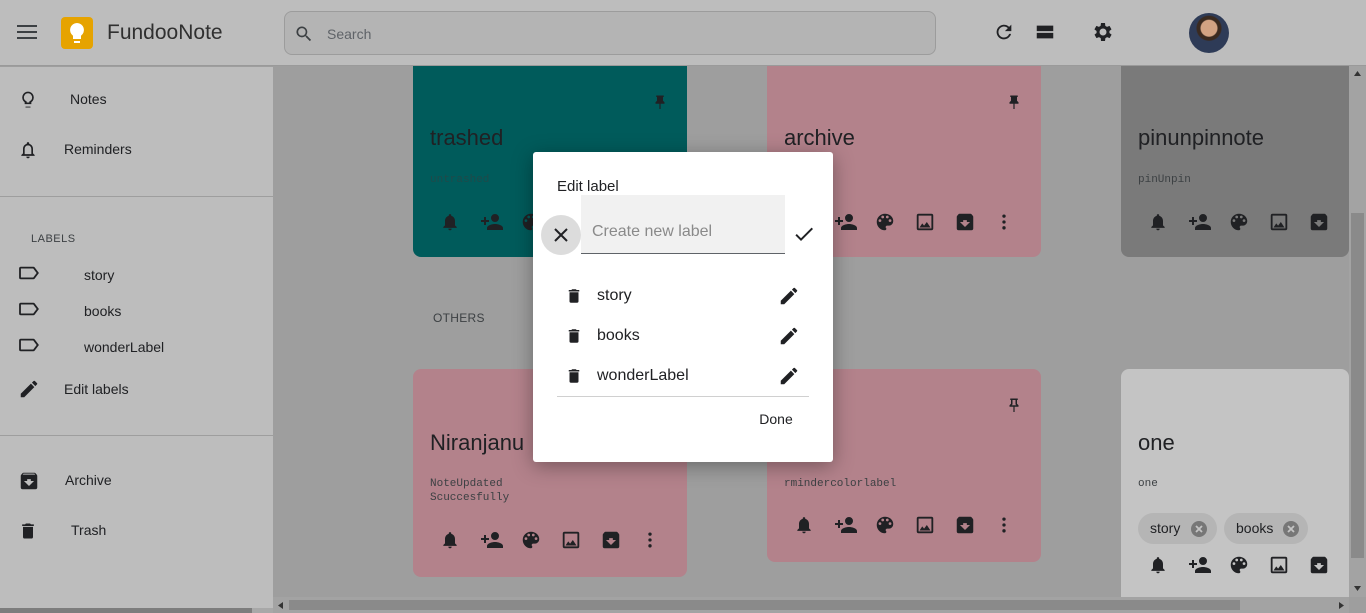 The image size is (1366, 613). What do you see at coordinates (1357, 588) in the screenshot?
I see `scroll-down-arrow-icon` at bounding box center [1357, 588].